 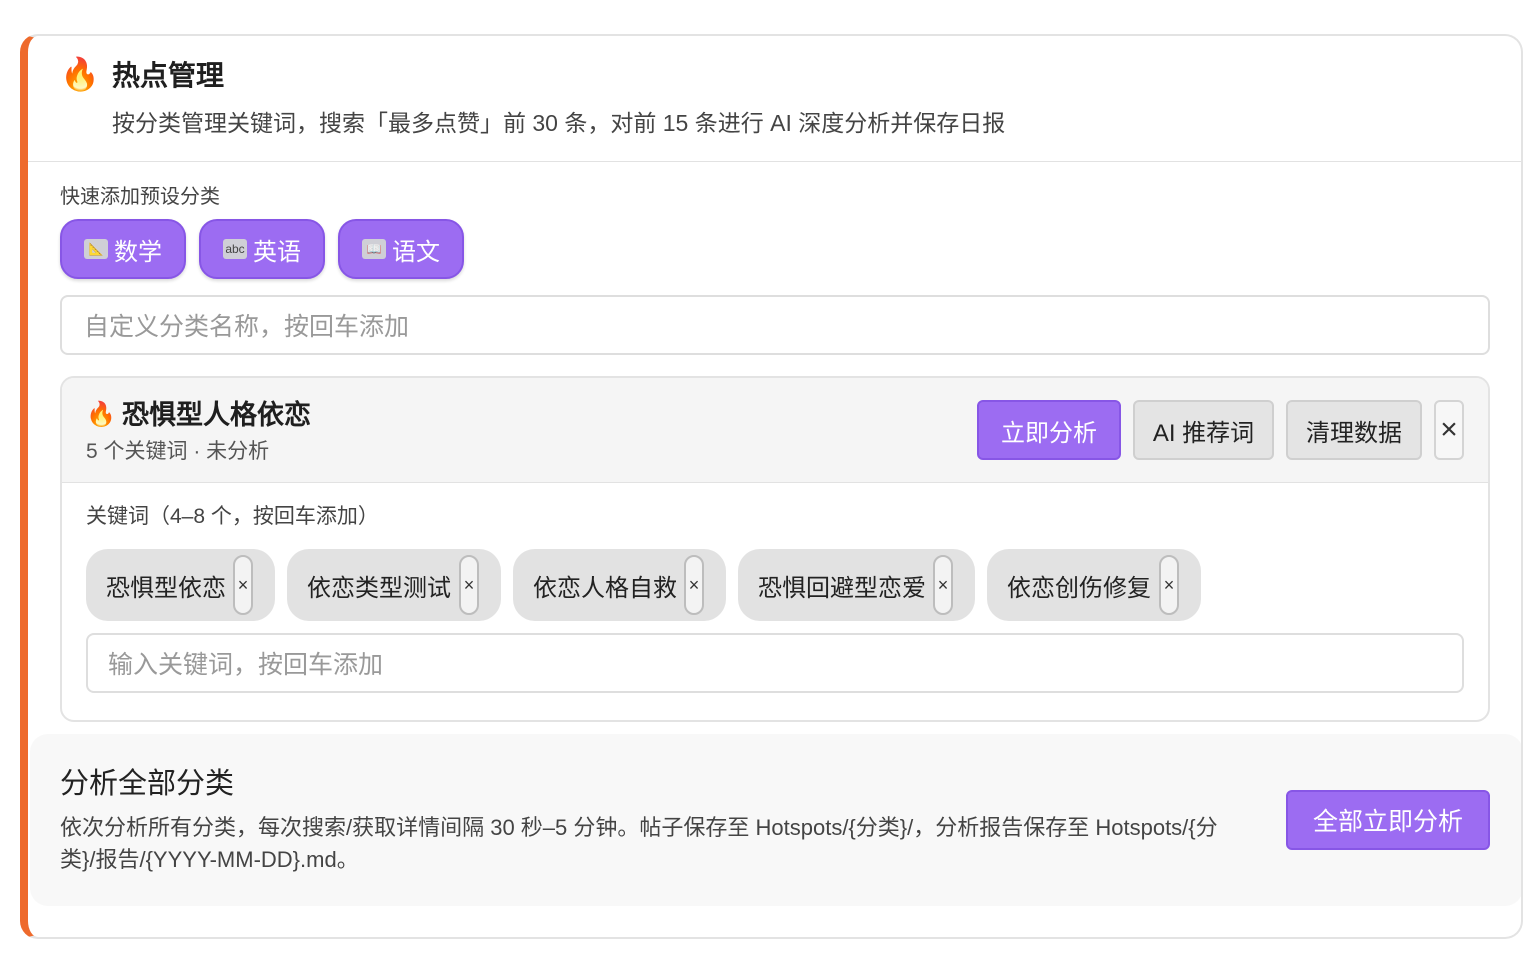 I want to click on preset-english-button: abc 英语, so click(x=262, y=249).